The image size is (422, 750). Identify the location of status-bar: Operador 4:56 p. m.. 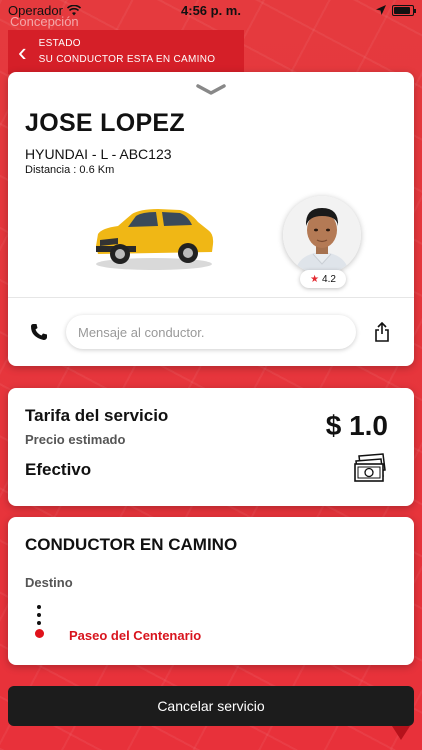
(211, 10).